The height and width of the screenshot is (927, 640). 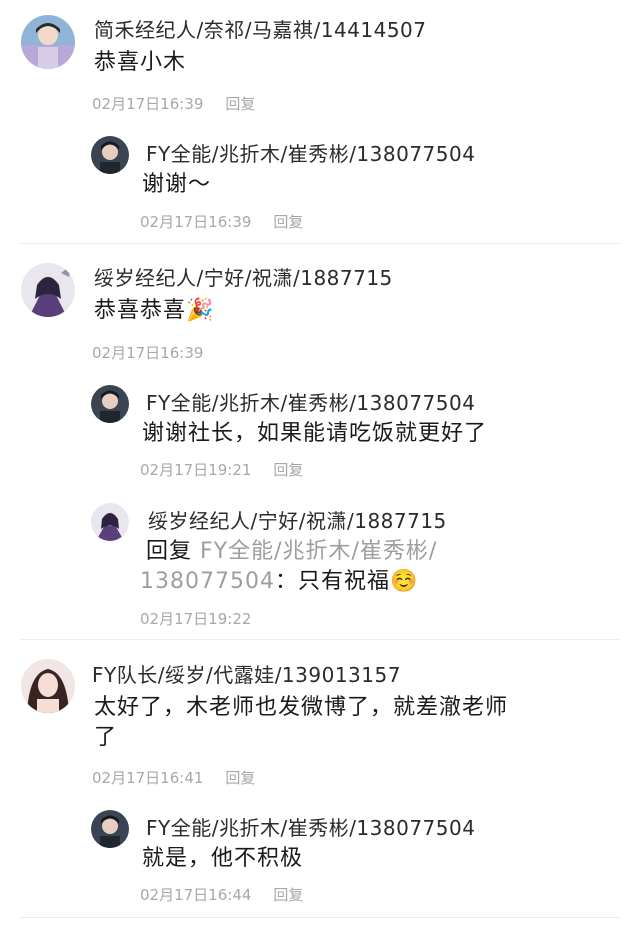 I want to click on comment-text: 就是，他不积极, so click(x=223, y=858).